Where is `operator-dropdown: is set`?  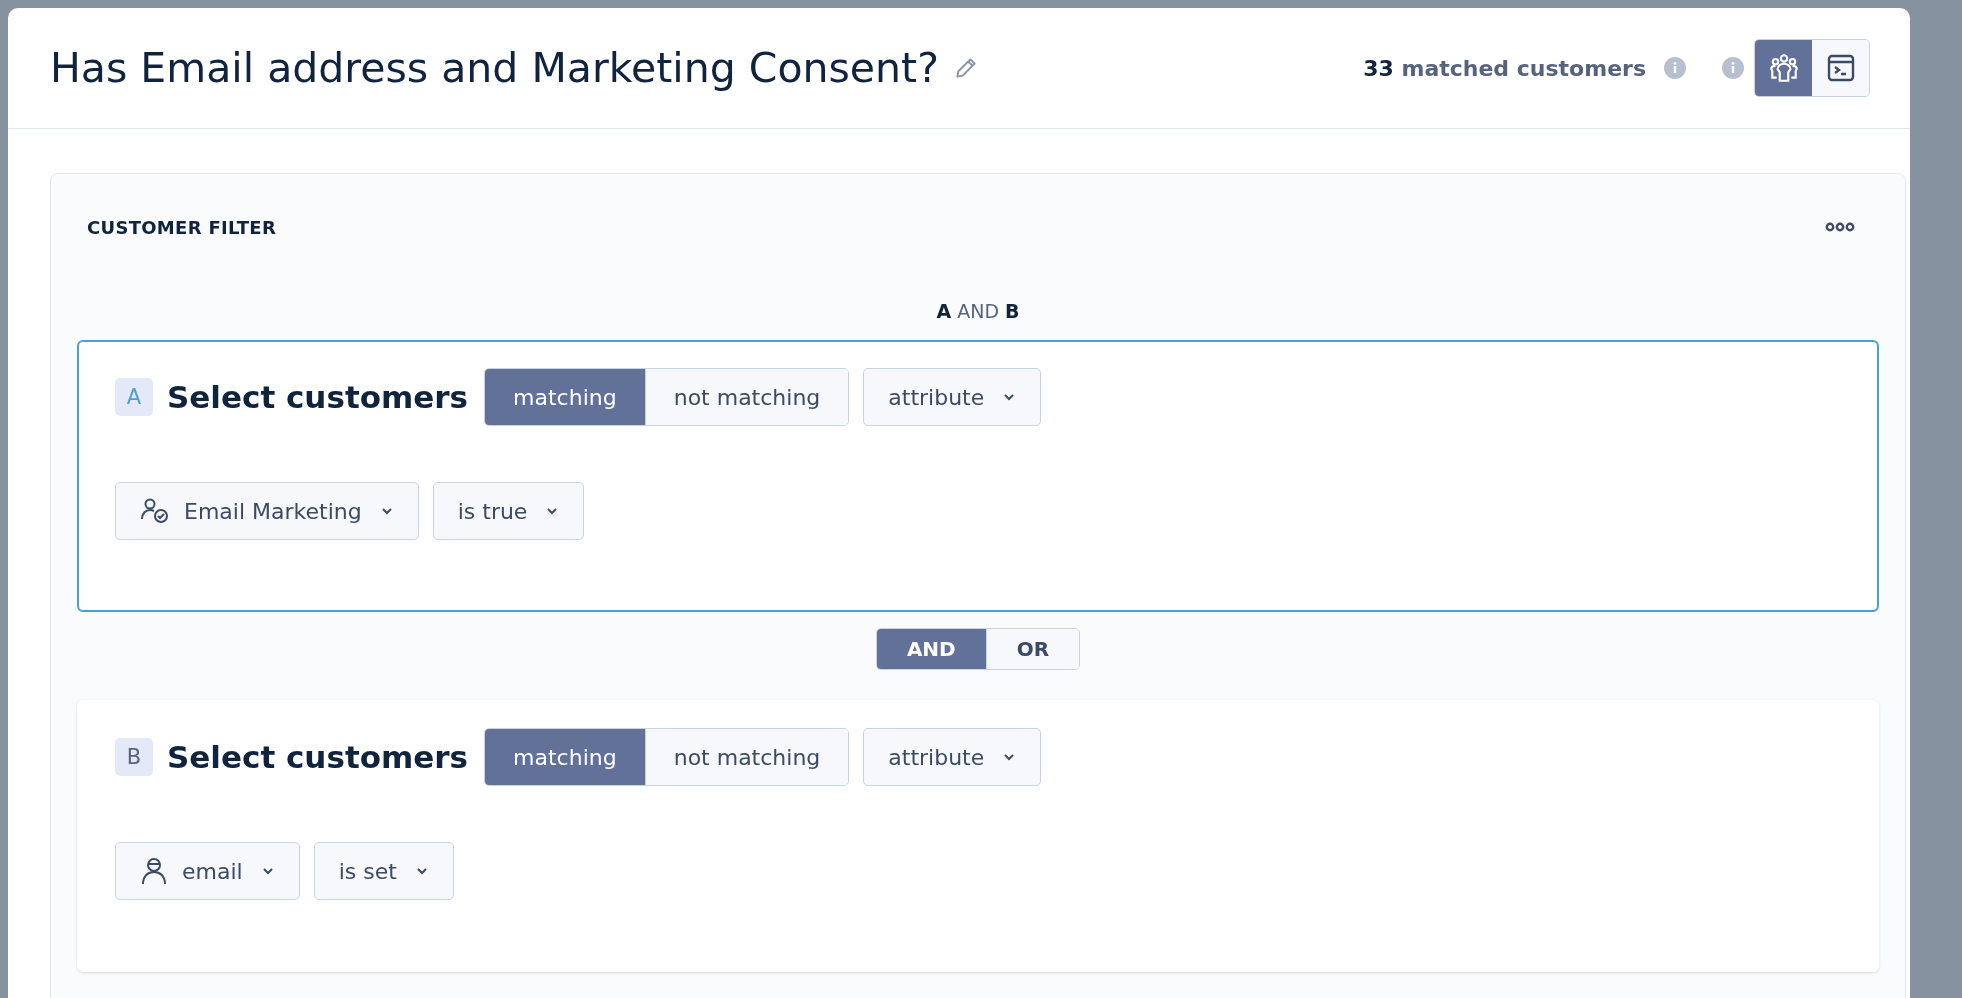 operator-dropdown: is set is located at coordinates (383, 871).